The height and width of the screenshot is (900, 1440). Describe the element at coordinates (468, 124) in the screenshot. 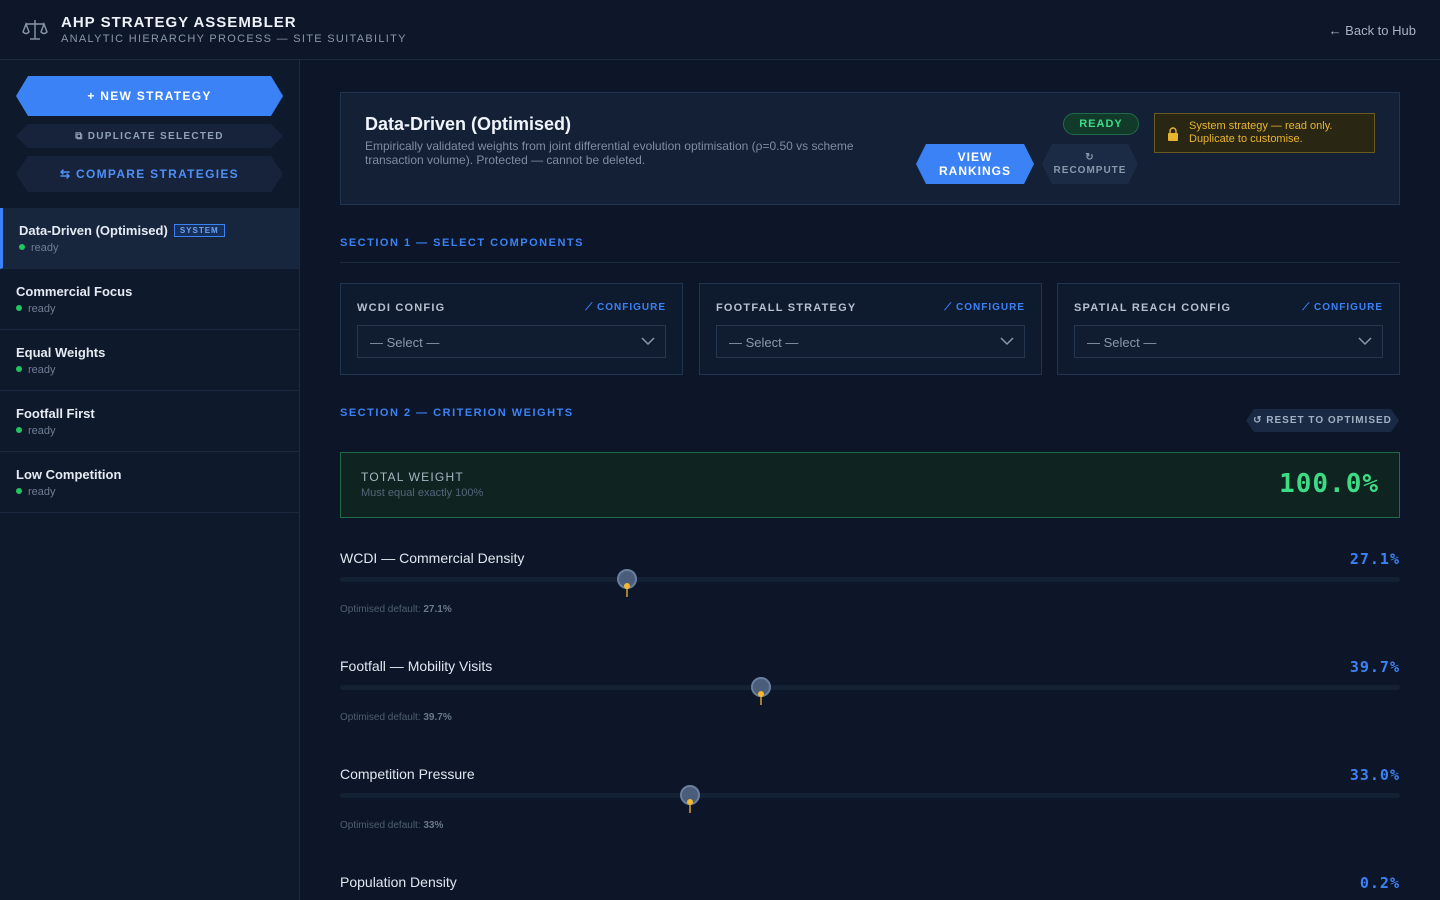

I see `strategy-title: Data-Driven (Optimised)` at that location.